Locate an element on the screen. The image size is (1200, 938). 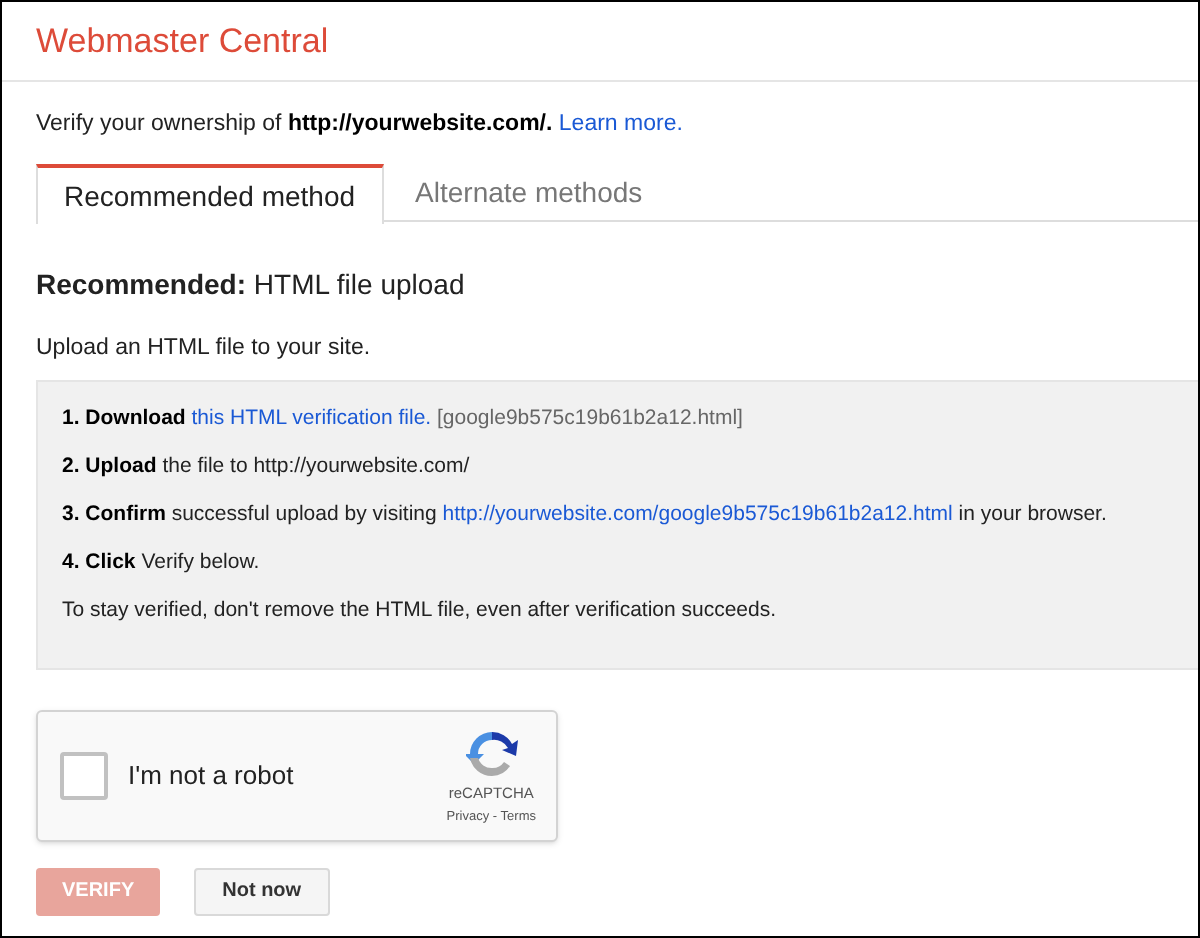
link: http://yourwebsite.com/google9b575c19b61b2a12.html is located at coordinates (697, 513).